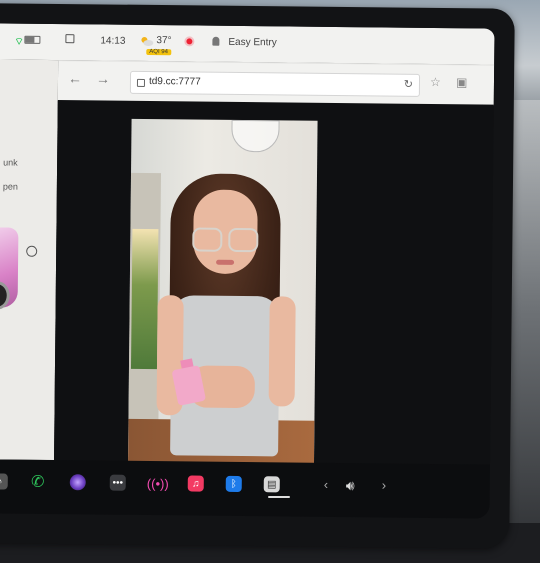  I want to click on music-icon: ♫, so click(195, 483).